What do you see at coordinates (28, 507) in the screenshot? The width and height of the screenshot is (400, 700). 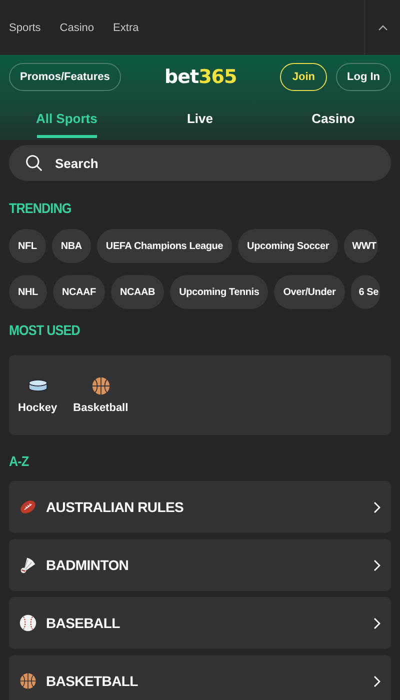 I see `football-icon` at bounding box center [28, 507].